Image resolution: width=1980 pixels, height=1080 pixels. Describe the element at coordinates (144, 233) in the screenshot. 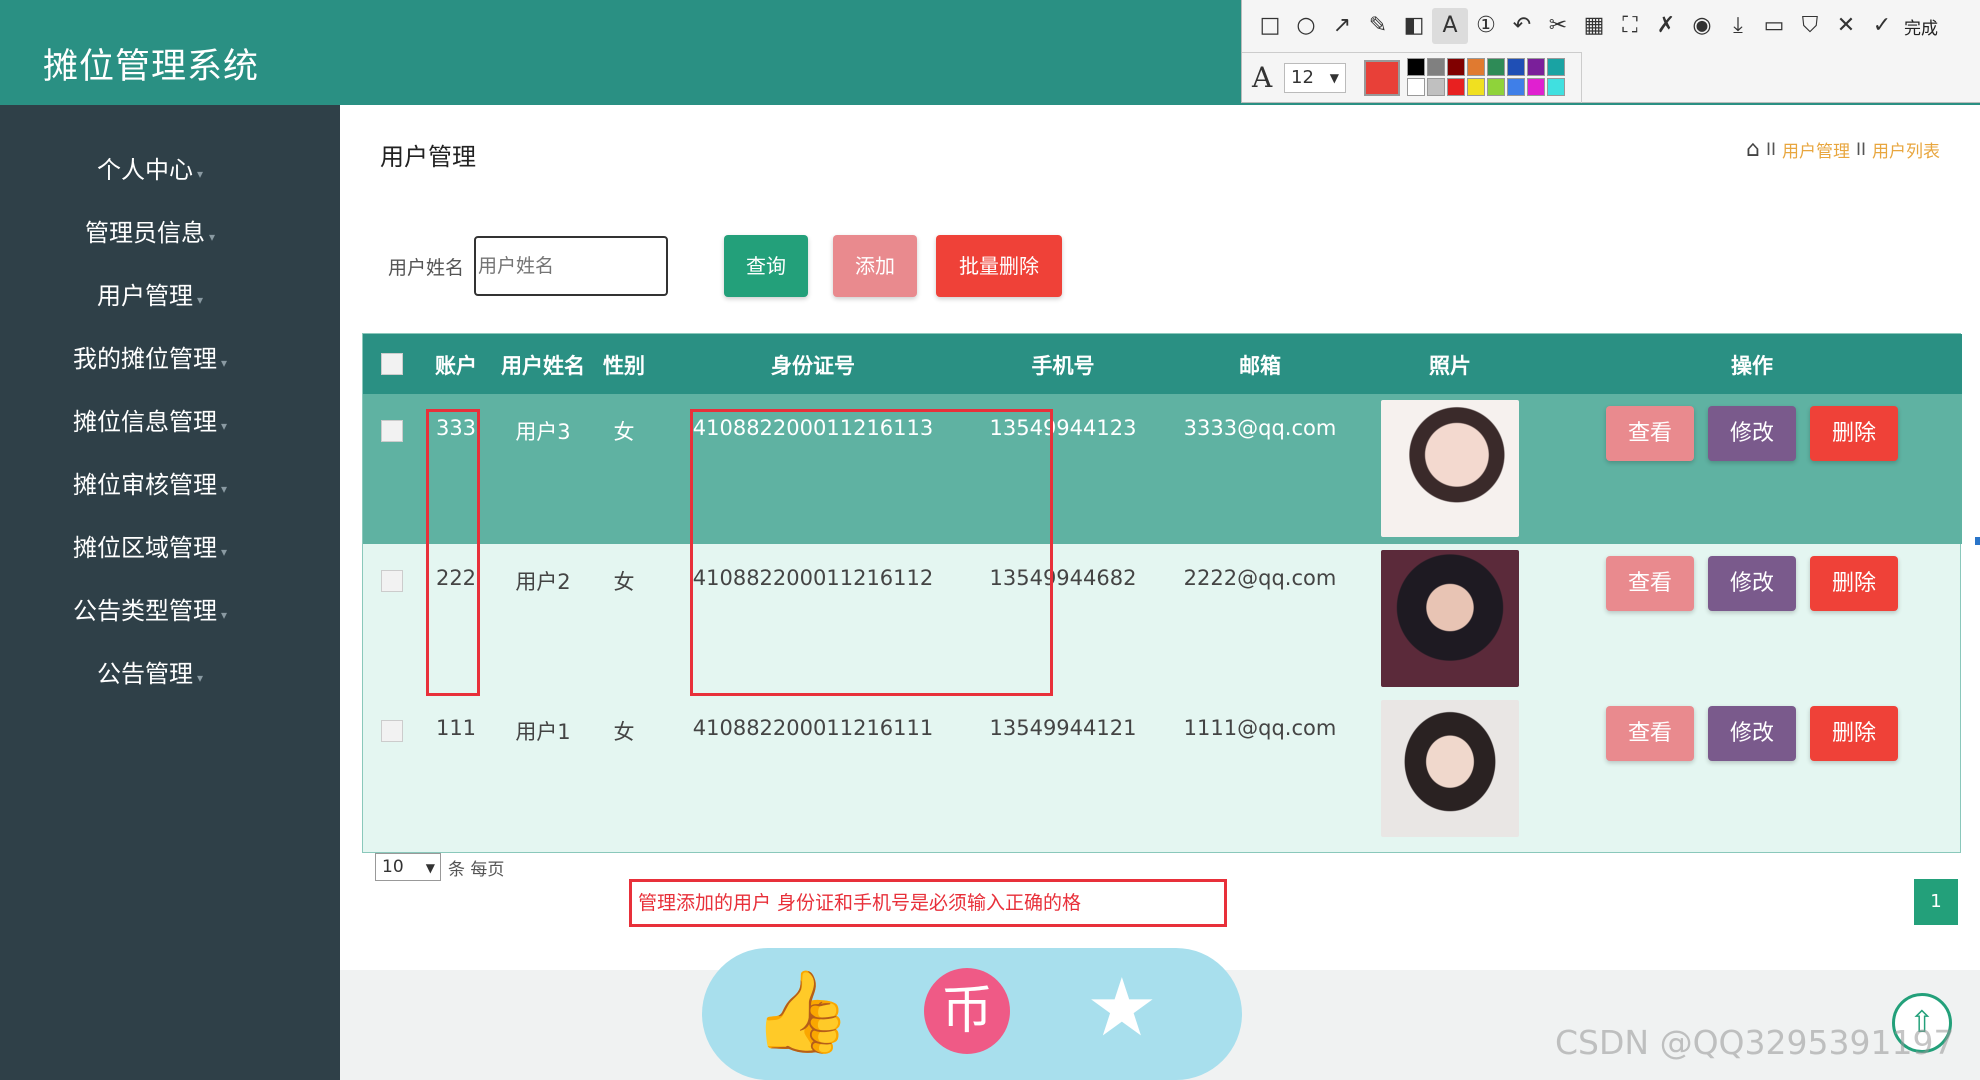

I see `sidebar-item-label: 管理员信息` at that location.